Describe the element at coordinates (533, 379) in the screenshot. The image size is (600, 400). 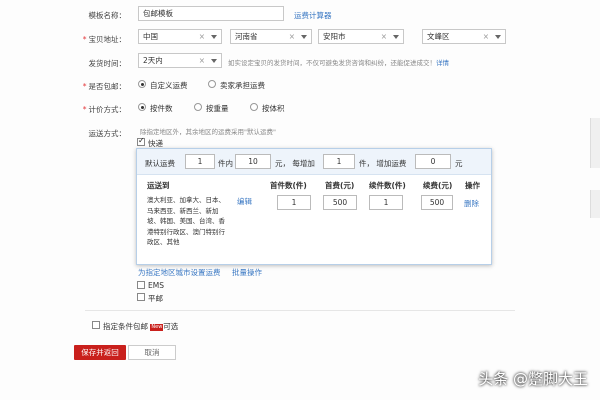
I see `watermark: 头条 @蹩脚大王` at that location.